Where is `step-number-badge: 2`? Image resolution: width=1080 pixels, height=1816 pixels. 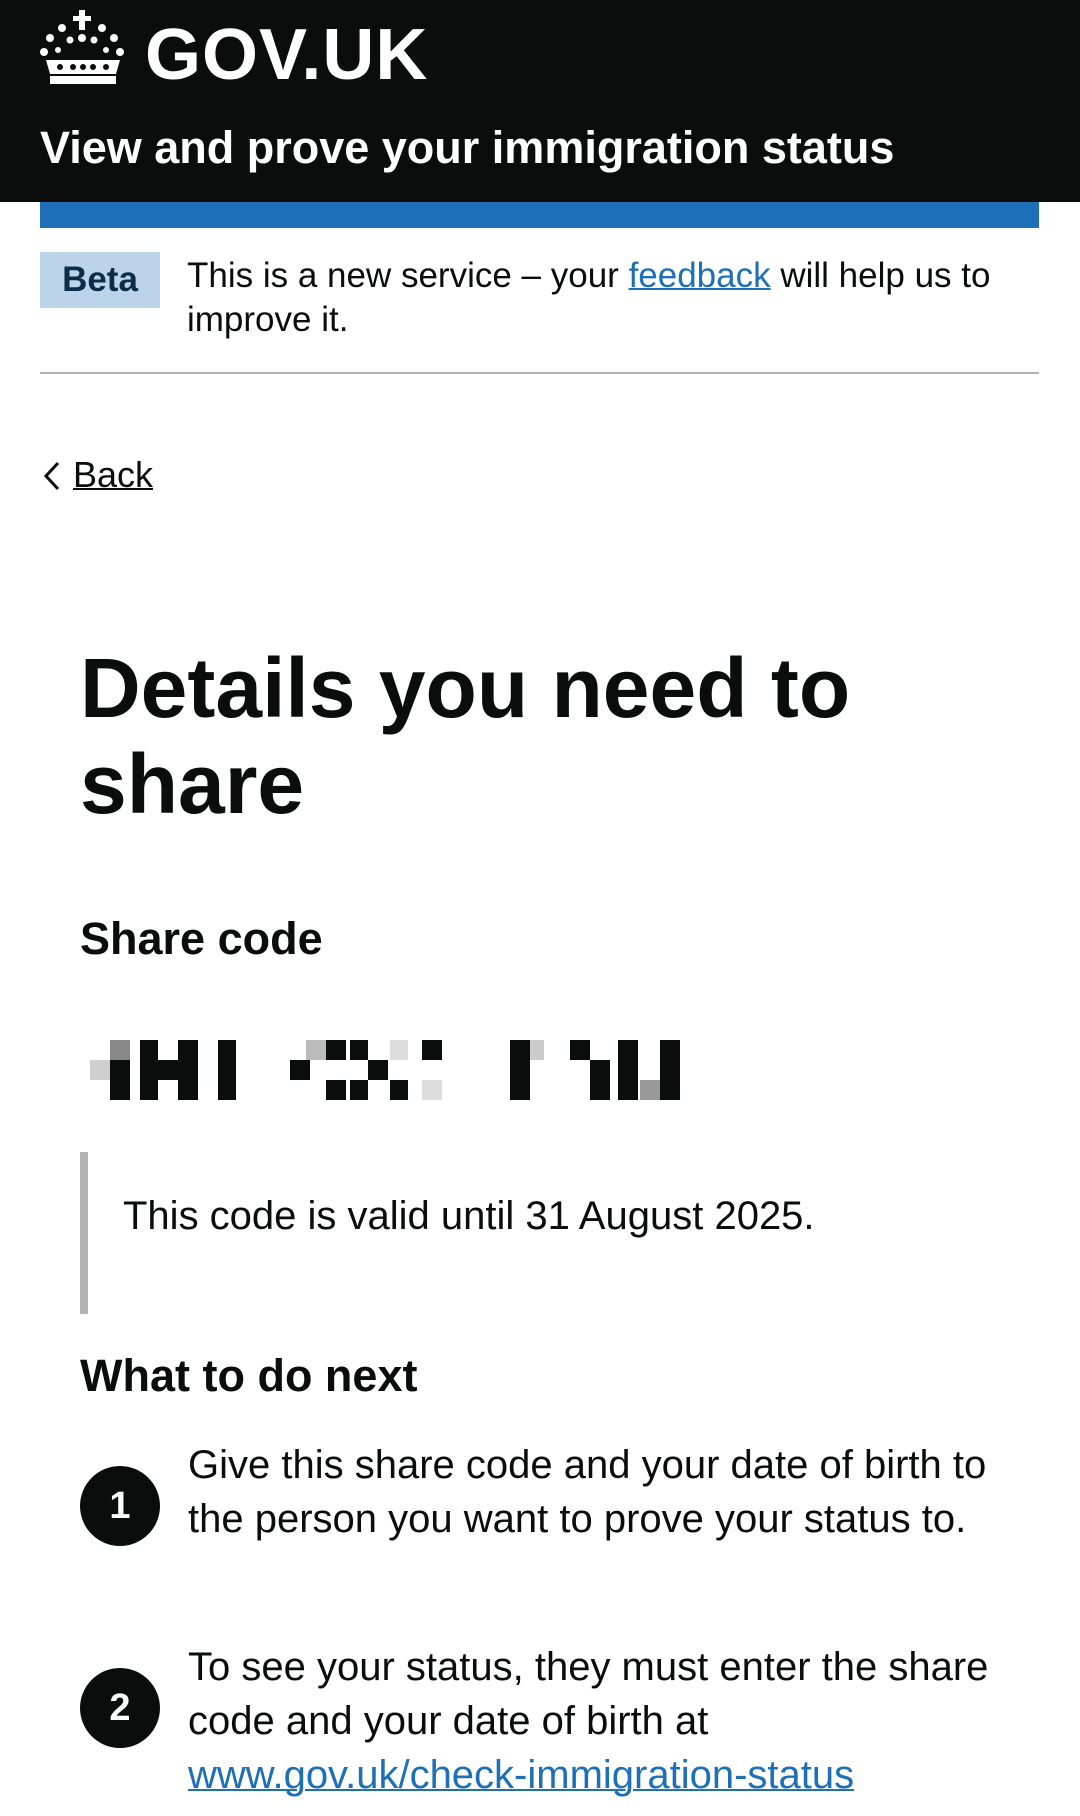 step-number-badge: 2 is located at coordinates (120, 1708).